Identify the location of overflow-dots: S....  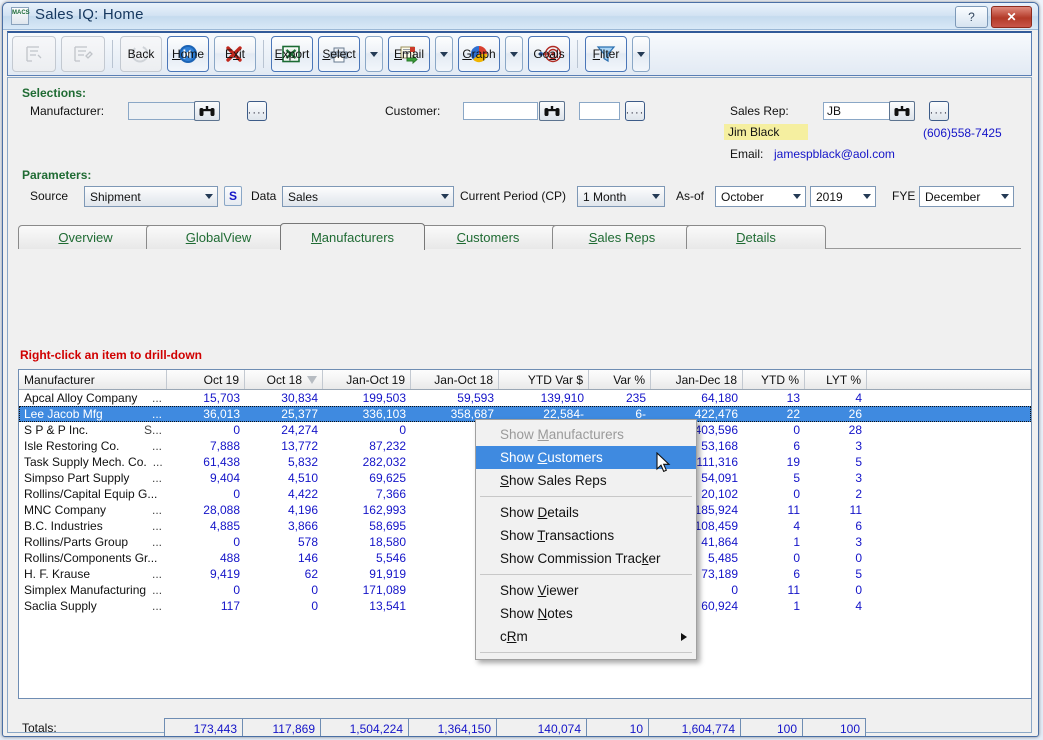
(152, 430).